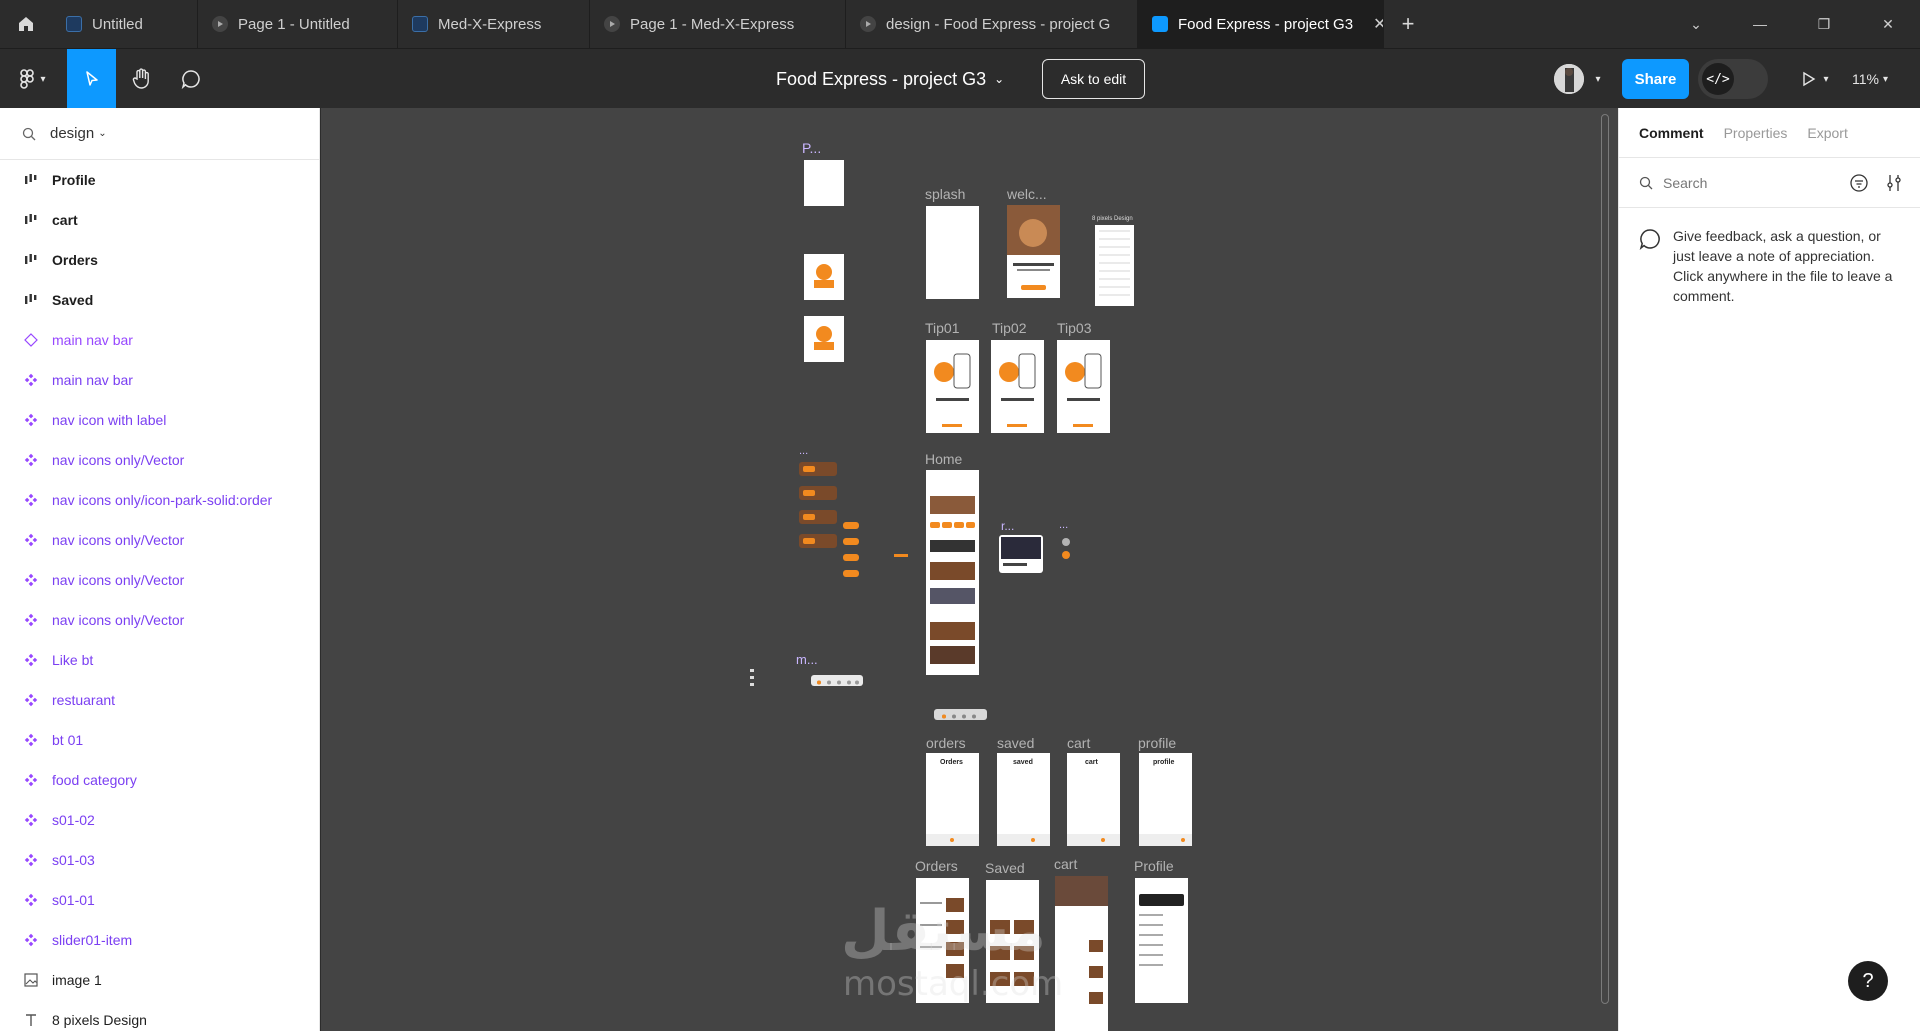  What do you see at coordinates (952, 386) in the screenshot?
I see `tip01-frame` at bounding box center [952, 386].